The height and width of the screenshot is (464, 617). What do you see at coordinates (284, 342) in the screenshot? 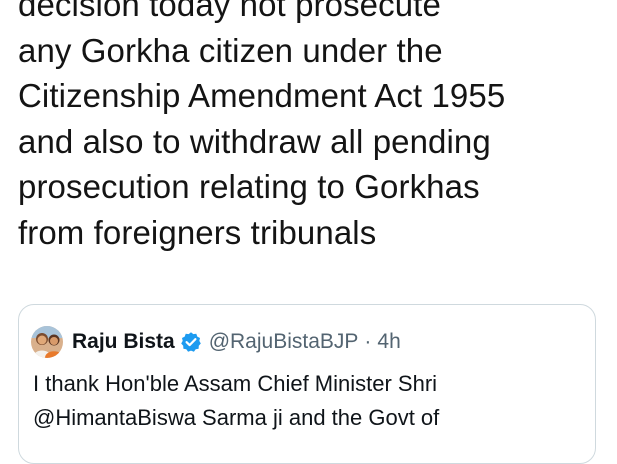
I see `quoted-author-handle: @RajuBistaBJP` at bounding box center [284, 342].